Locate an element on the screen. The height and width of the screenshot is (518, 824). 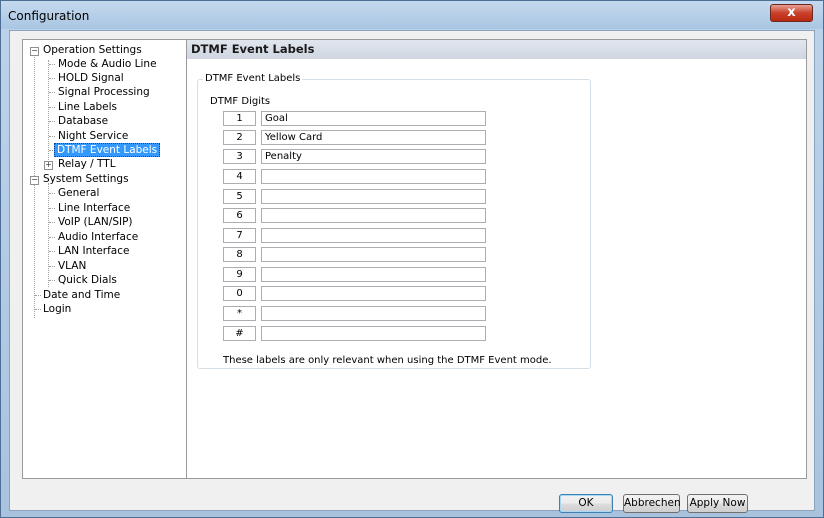
label-input-hash is located at coordinates (373, 333).